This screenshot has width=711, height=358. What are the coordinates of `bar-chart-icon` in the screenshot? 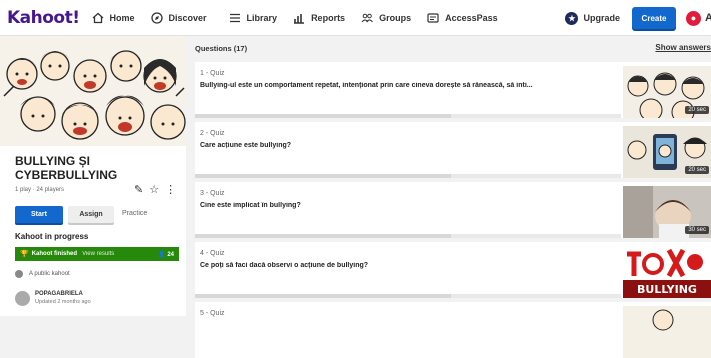 It's located at (299, 18).